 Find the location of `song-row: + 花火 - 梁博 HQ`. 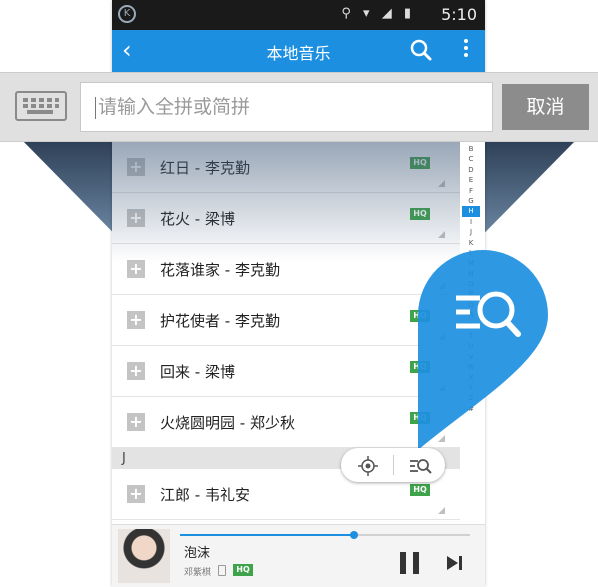

song-row: + 花火 - 梁博 HQ is located at coordinates (286, 218).